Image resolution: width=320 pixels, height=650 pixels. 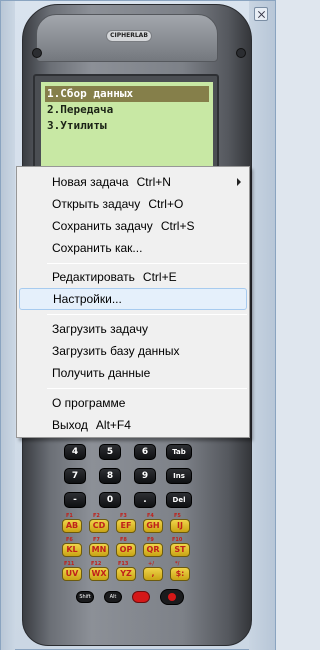 I want to click on key-ij: IJ, so click(x=180, y=526).